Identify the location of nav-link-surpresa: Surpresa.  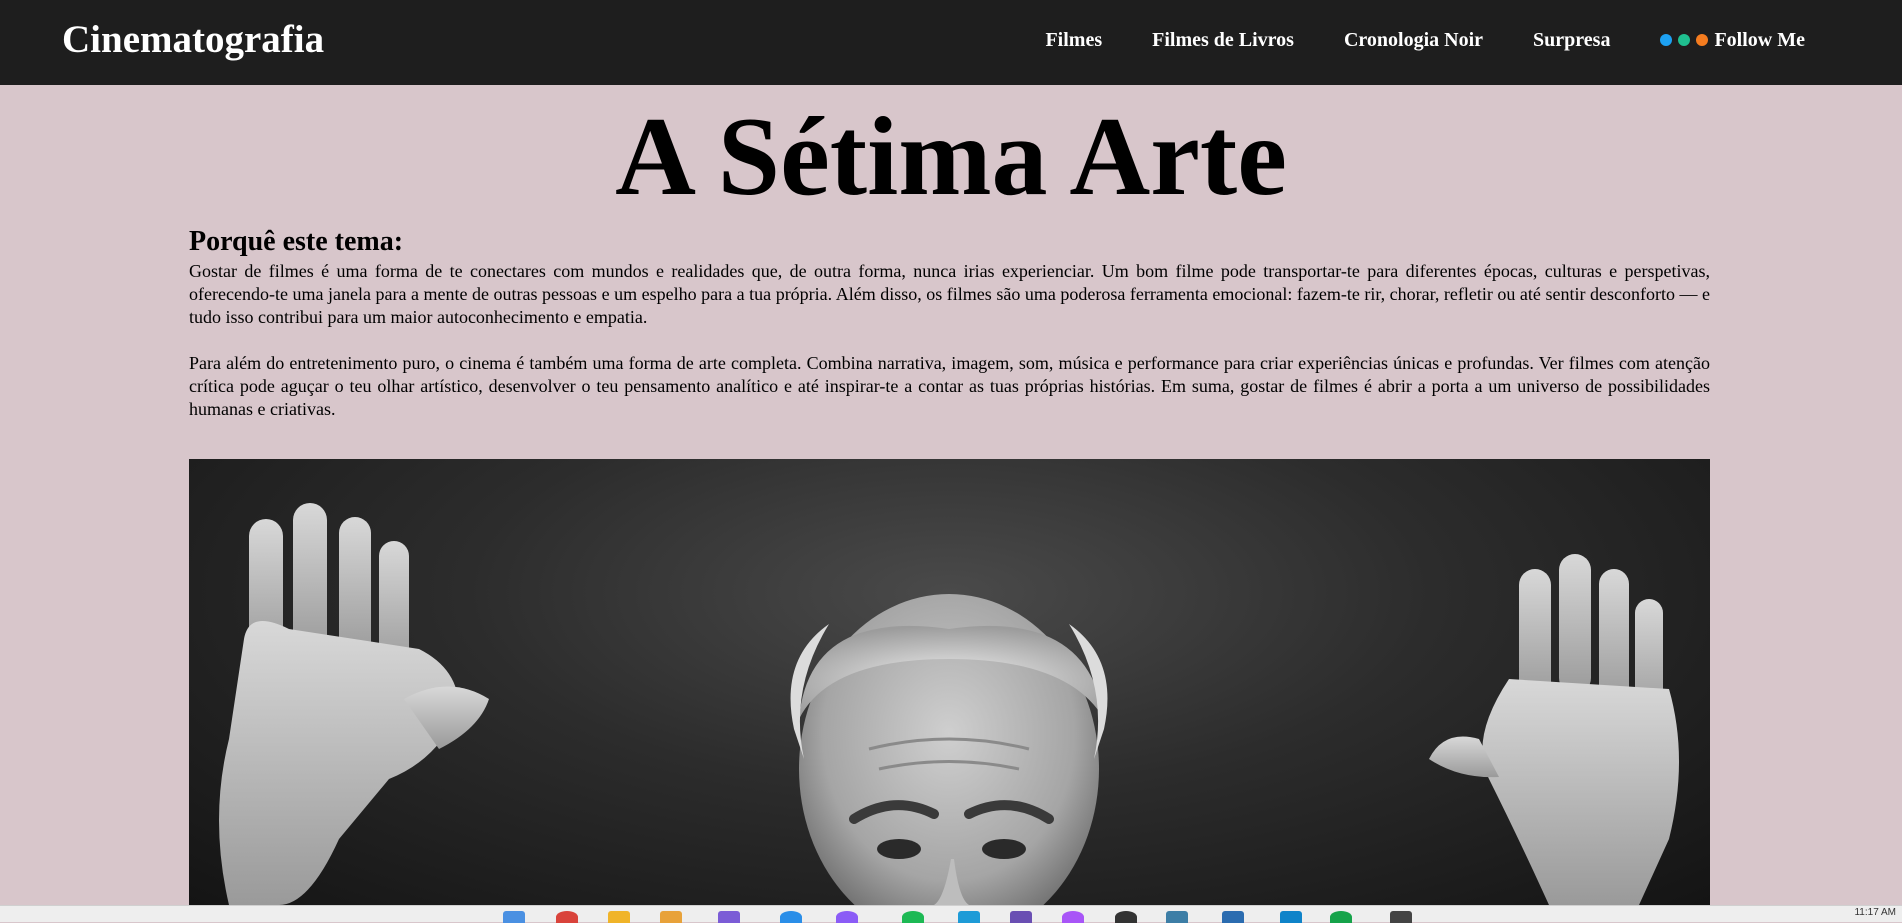
(1571, 40).